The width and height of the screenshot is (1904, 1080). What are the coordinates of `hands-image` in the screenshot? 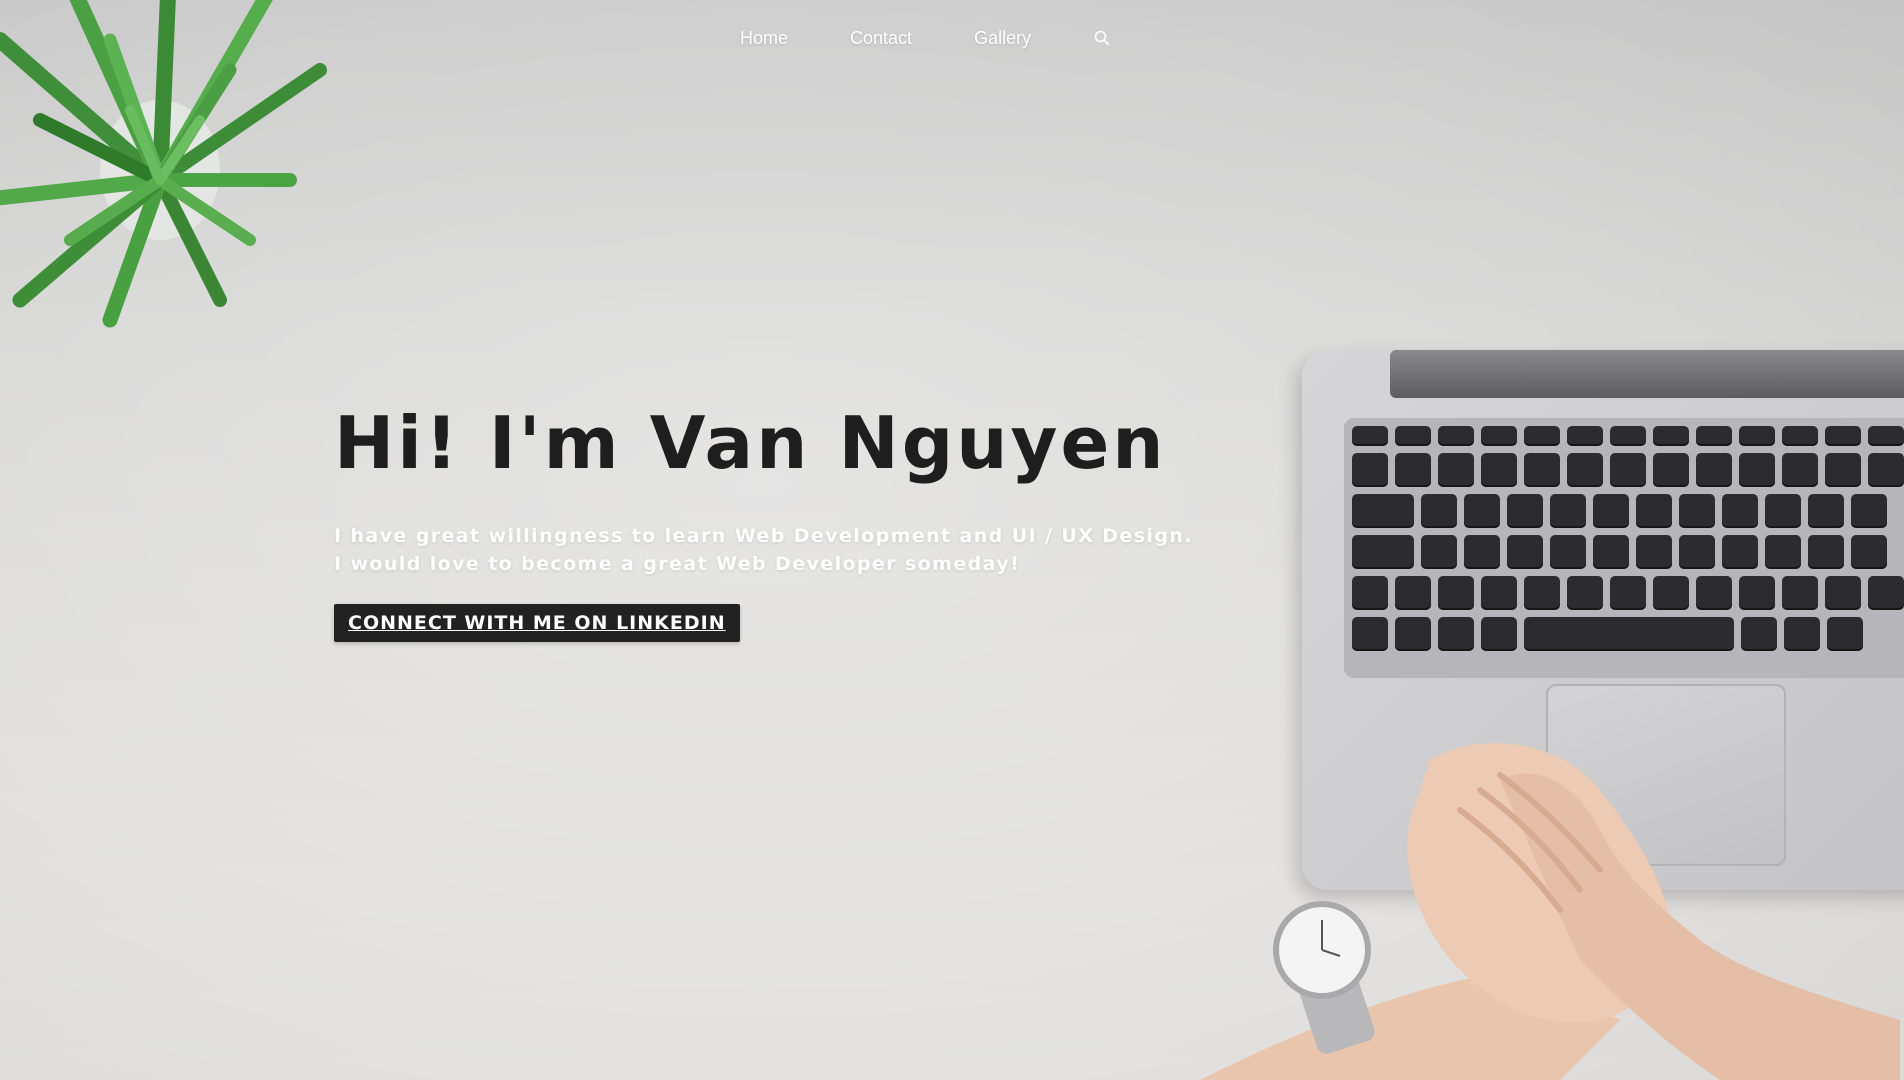 It's located at (1550, 911).